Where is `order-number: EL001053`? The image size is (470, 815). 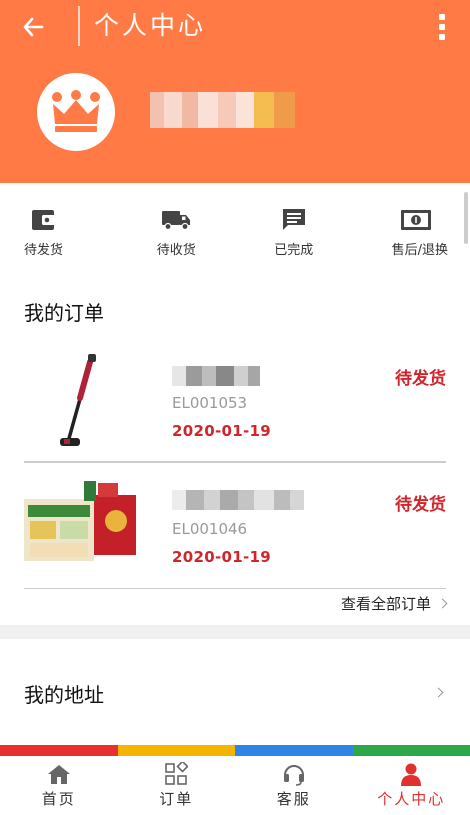
order-number: EL001053 is located at coordinates (210, 403).